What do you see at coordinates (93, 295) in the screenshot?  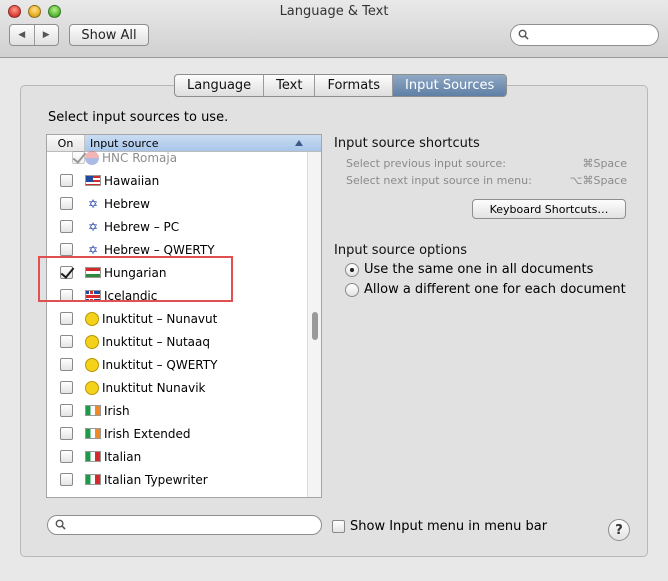 I see `icelandic-flag-icon` at bounding box center [93, 295].